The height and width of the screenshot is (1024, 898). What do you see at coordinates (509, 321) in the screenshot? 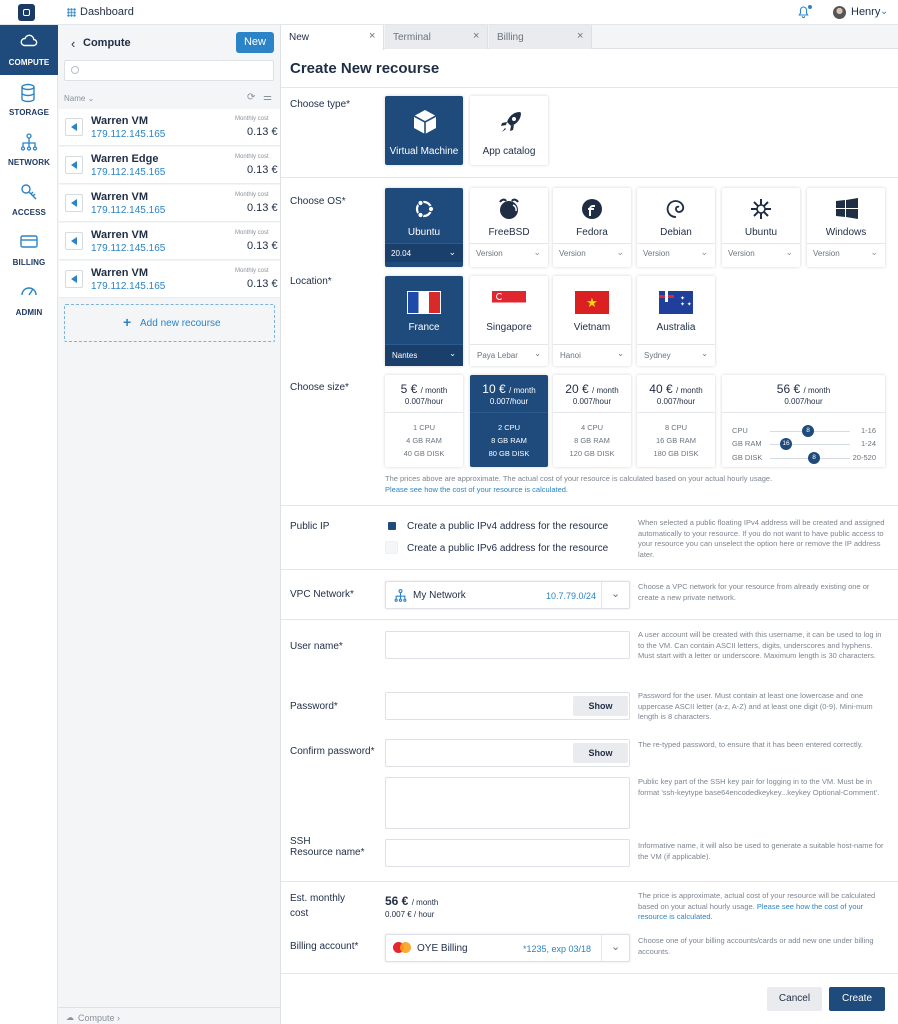
I see `location-singapore: Singapore Paya Lebar ⌄` at bounding box center [509, 321].